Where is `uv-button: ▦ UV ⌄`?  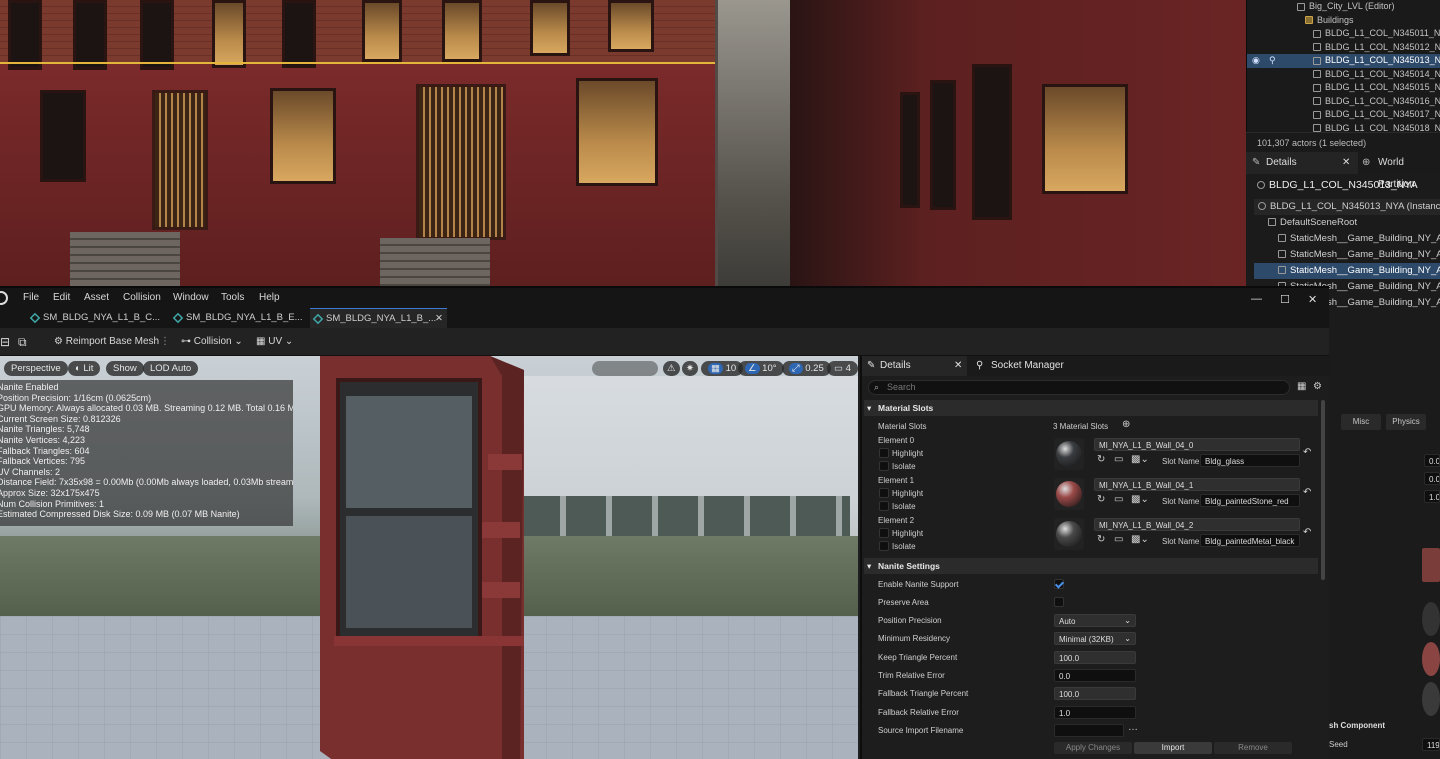 uv-button: ▦ UV ⌄ is located at coordinates (274, 342).